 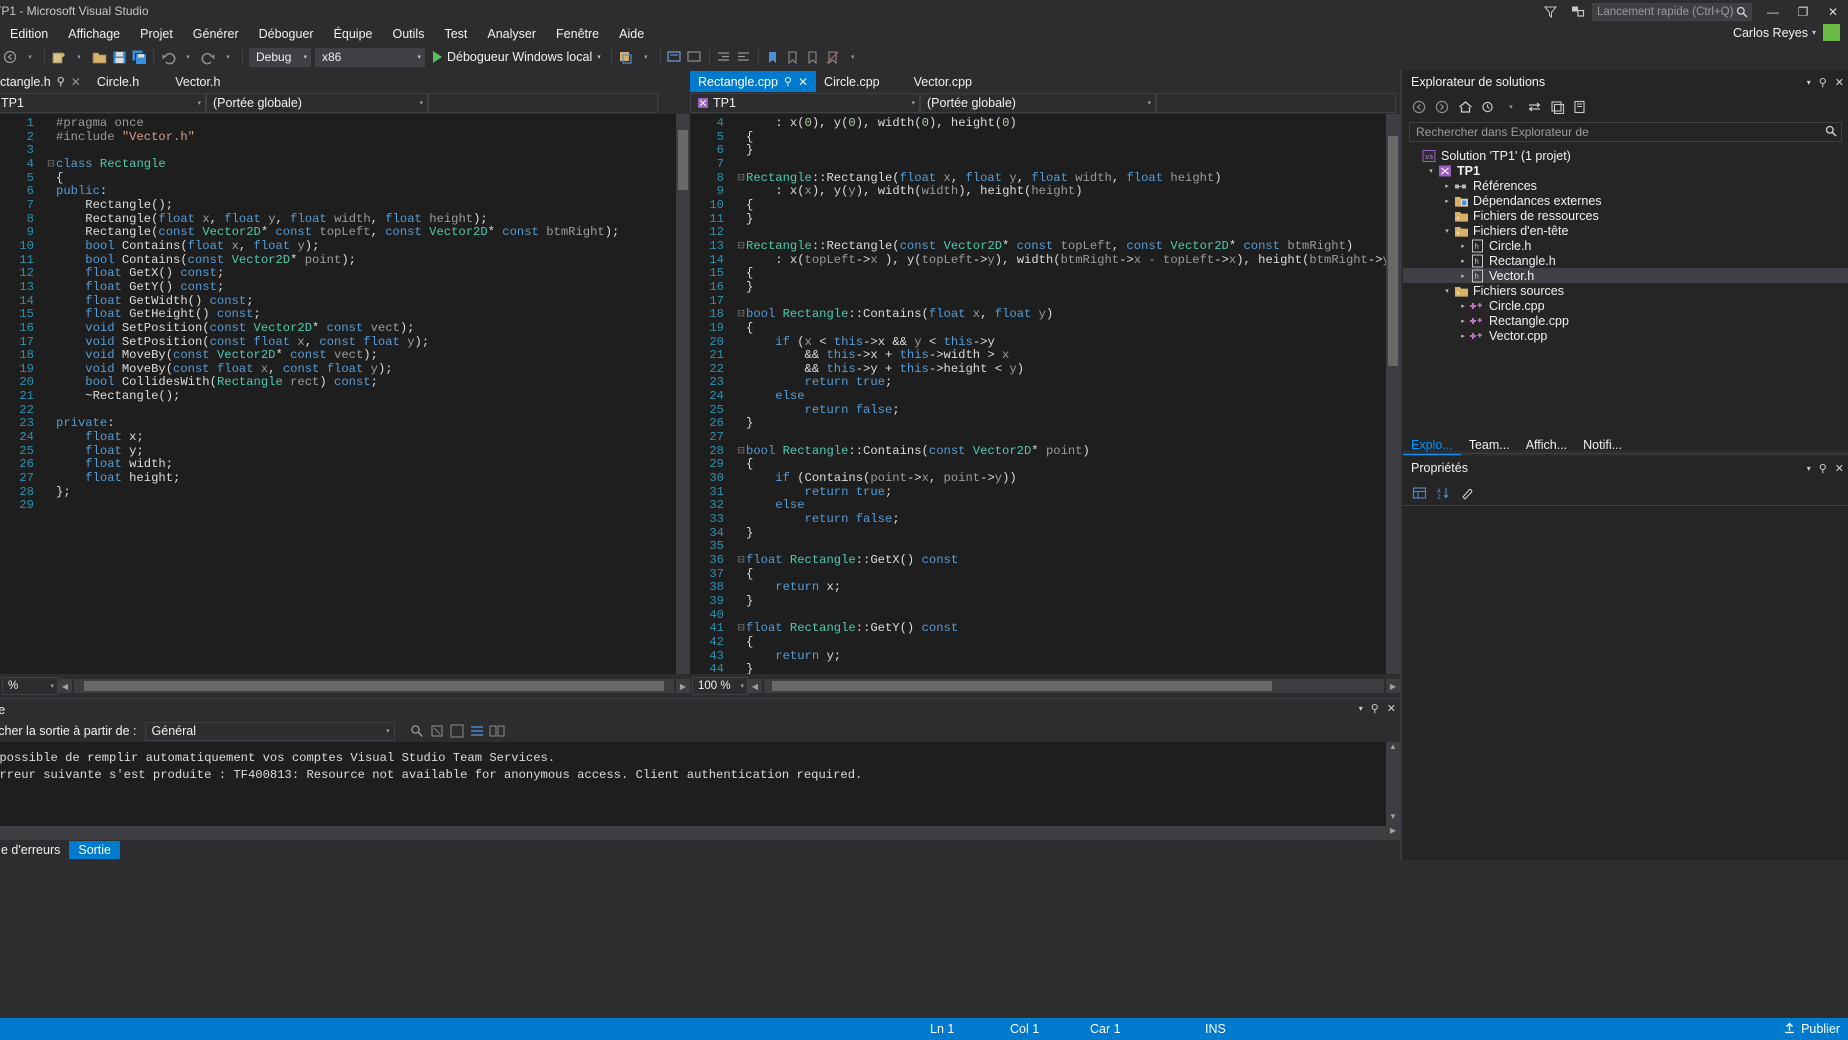 I want to click on menu-item-generer: Générer, so click(x=216, y=34).